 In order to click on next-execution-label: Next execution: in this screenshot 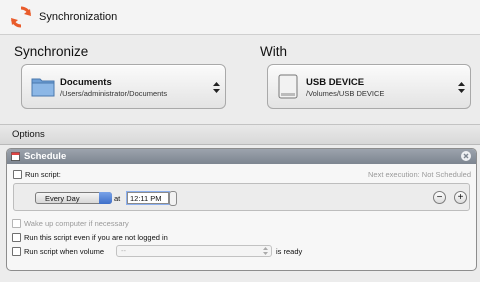, I will do `click(394, 174)`.